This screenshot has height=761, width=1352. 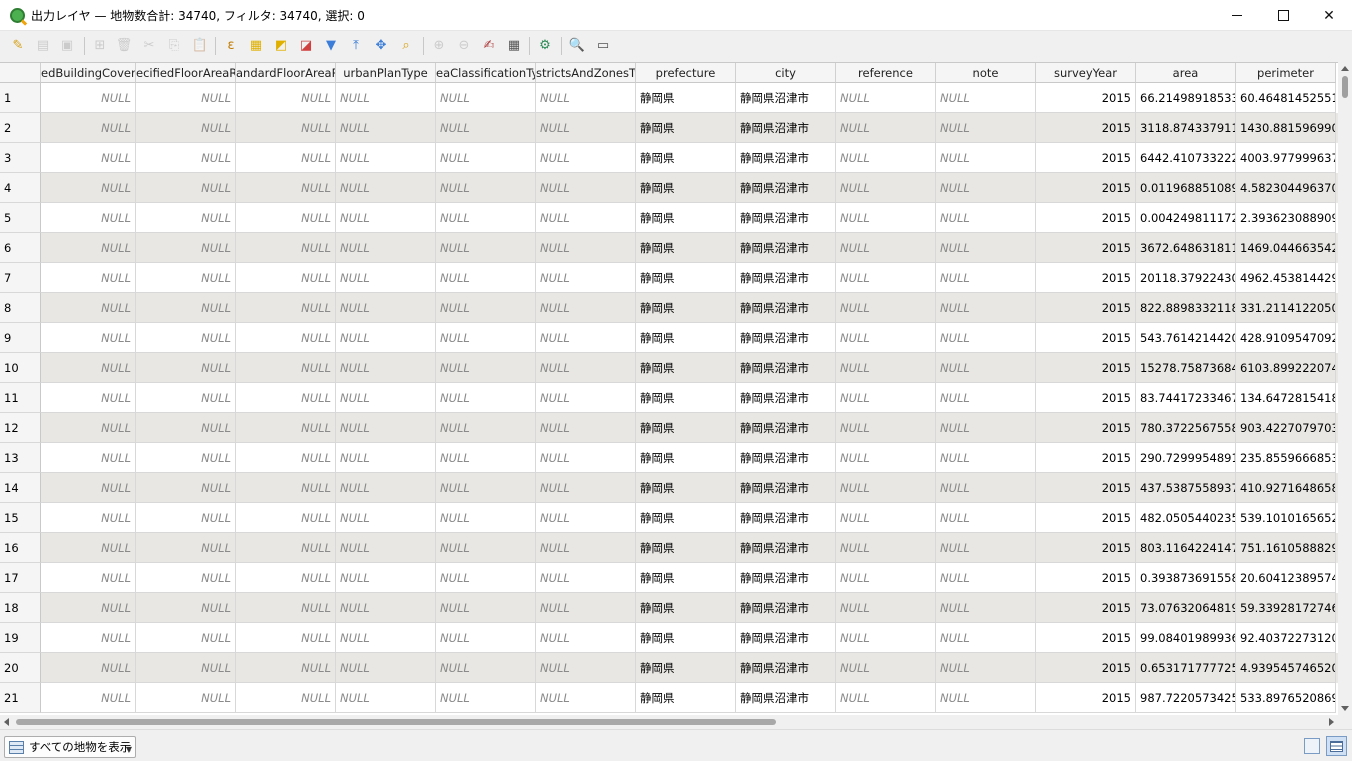 I want to click on row-header: 19, so click(x=20, y=638).